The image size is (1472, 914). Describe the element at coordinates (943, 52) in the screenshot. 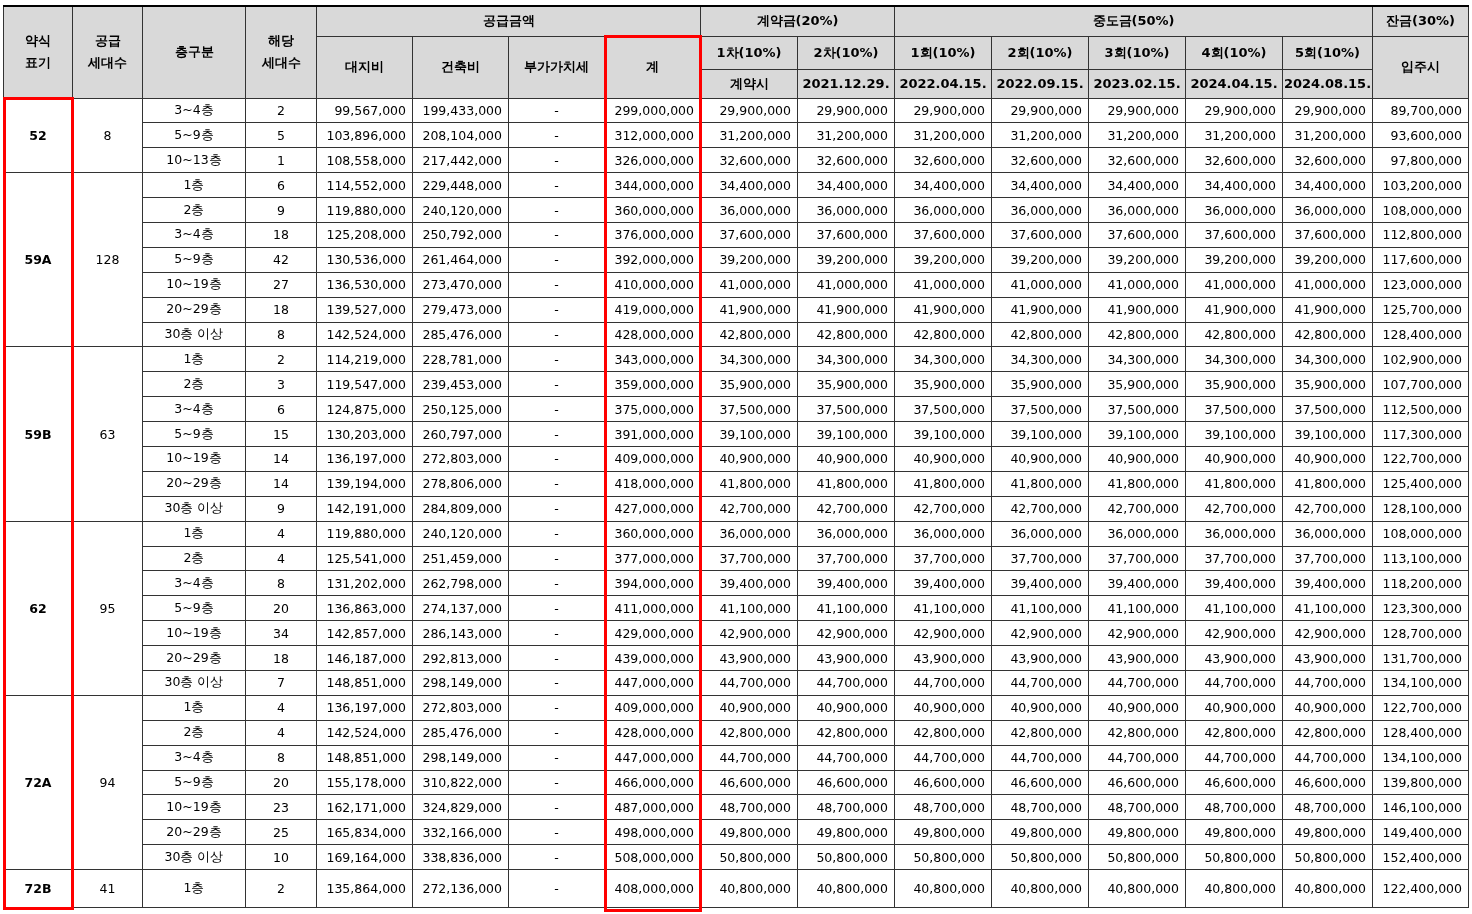

I see `column-header: 1회(10%)` at that location.